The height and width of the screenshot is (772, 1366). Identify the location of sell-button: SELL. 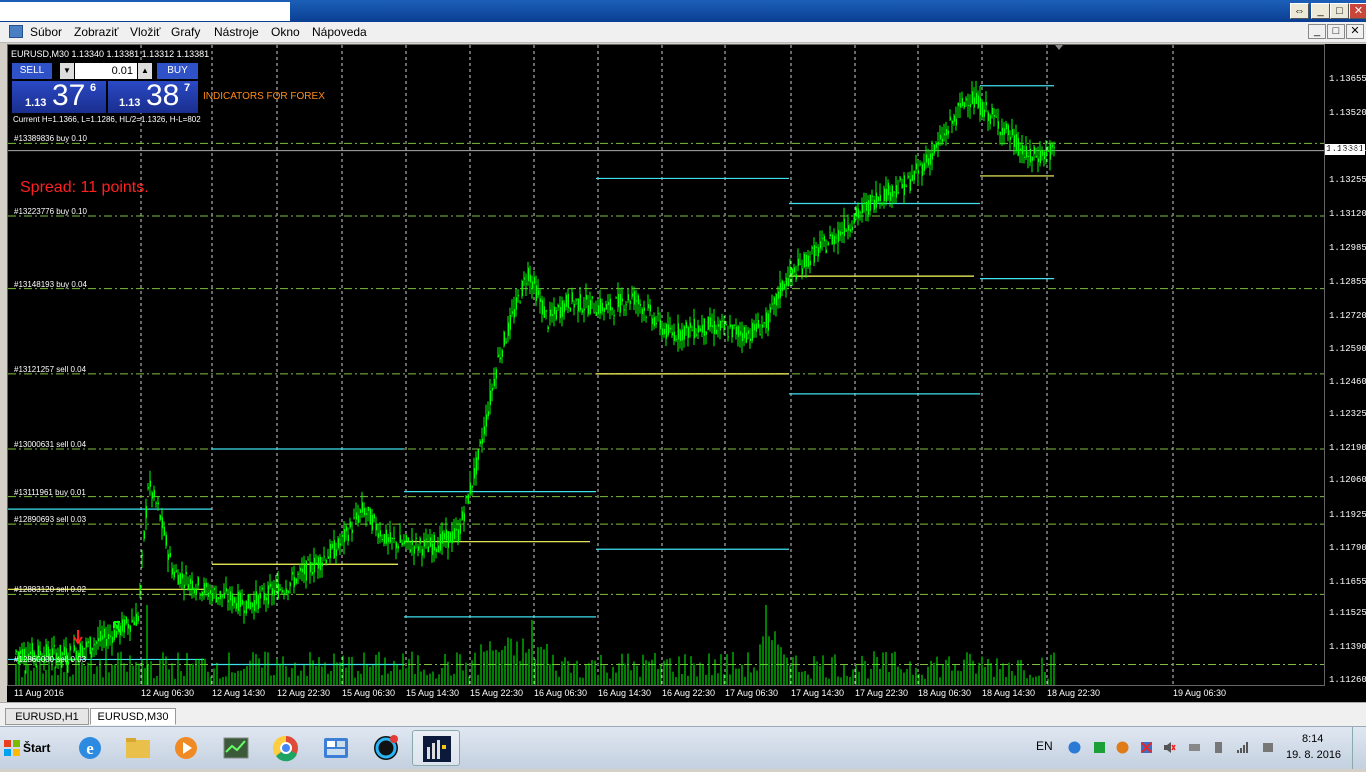
(32, 71).